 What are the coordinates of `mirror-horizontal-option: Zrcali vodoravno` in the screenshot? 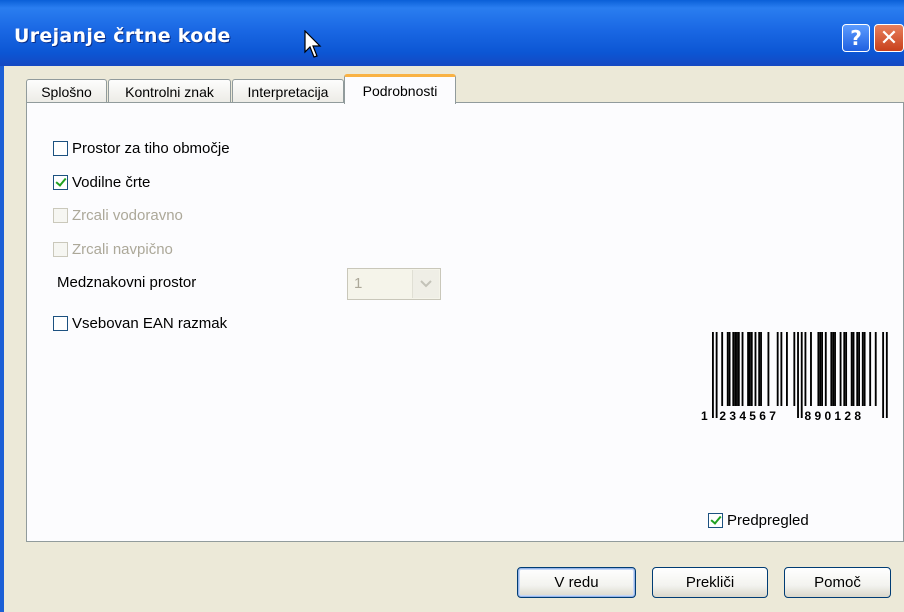 It's located at (118, 215).